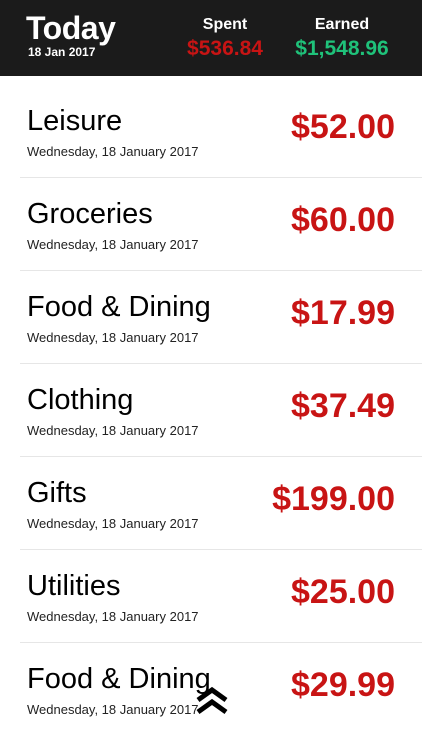 The height and width of the screenshot is (750, 422). I want to click on spent-label: Spent, so click(225, 24).